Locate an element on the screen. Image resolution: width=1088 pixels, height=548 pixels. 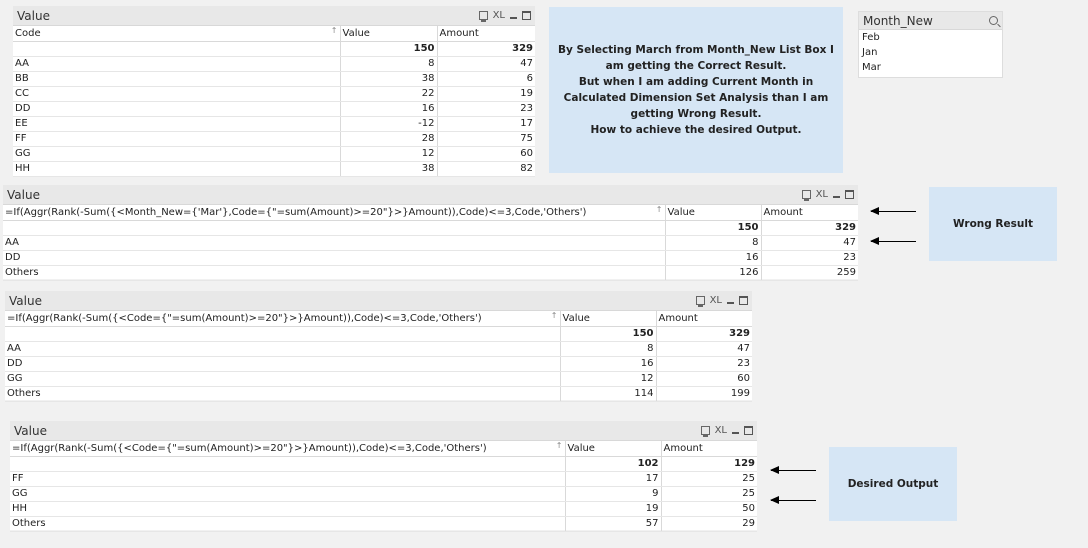
cell-amount: 199 is located at coordinates (704, 394).